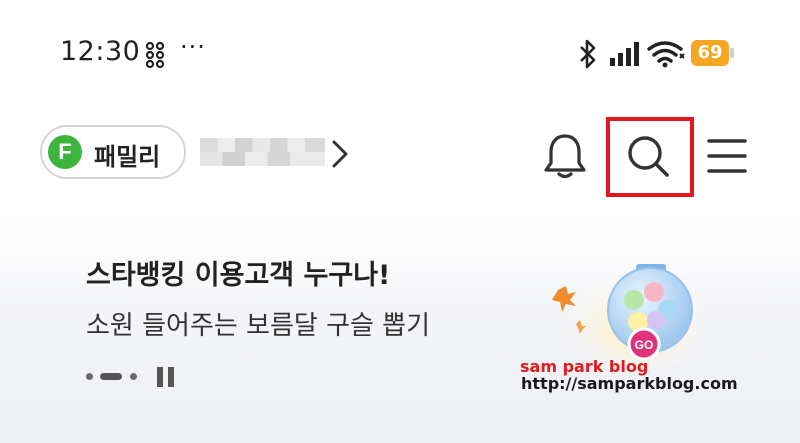  Describe the element at coordinates (238, 275) in the screenshot. I see `banner-title: 스타뱅킹 이용고객 누구나!` at that location.